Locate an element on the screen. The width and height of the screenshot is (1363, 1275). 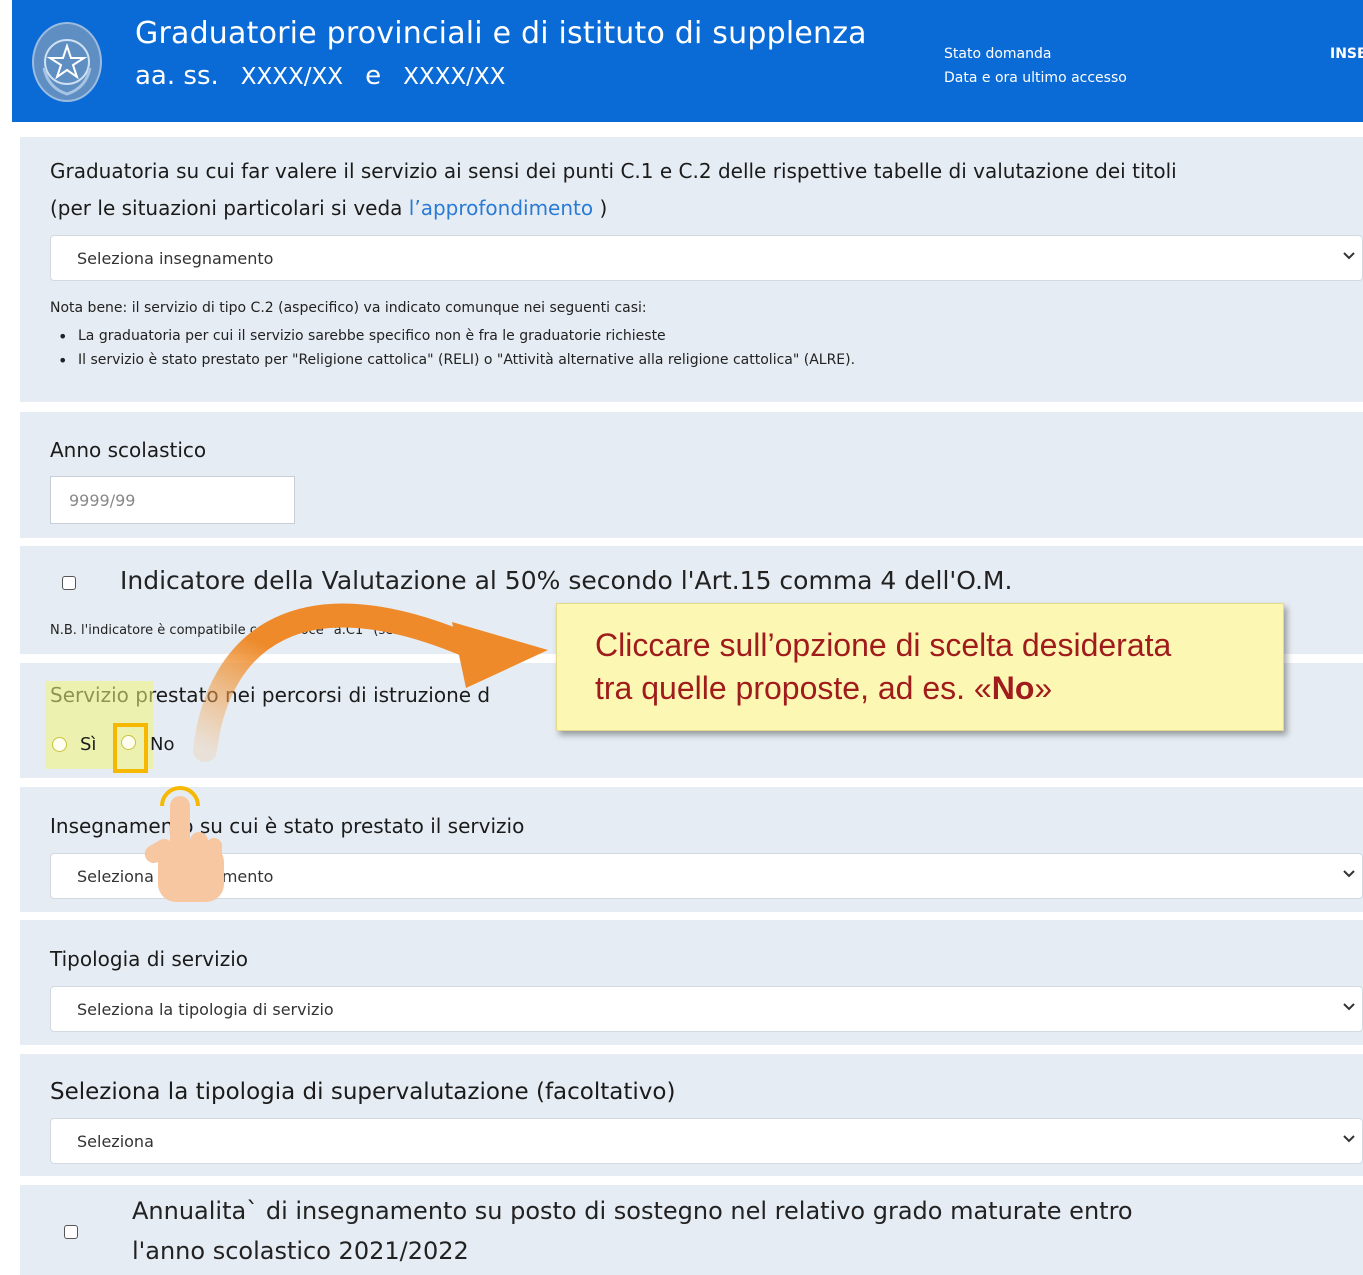
callout-line-2: tra quelle proposte, ad es. «No» is located at coordinates (883, 688).